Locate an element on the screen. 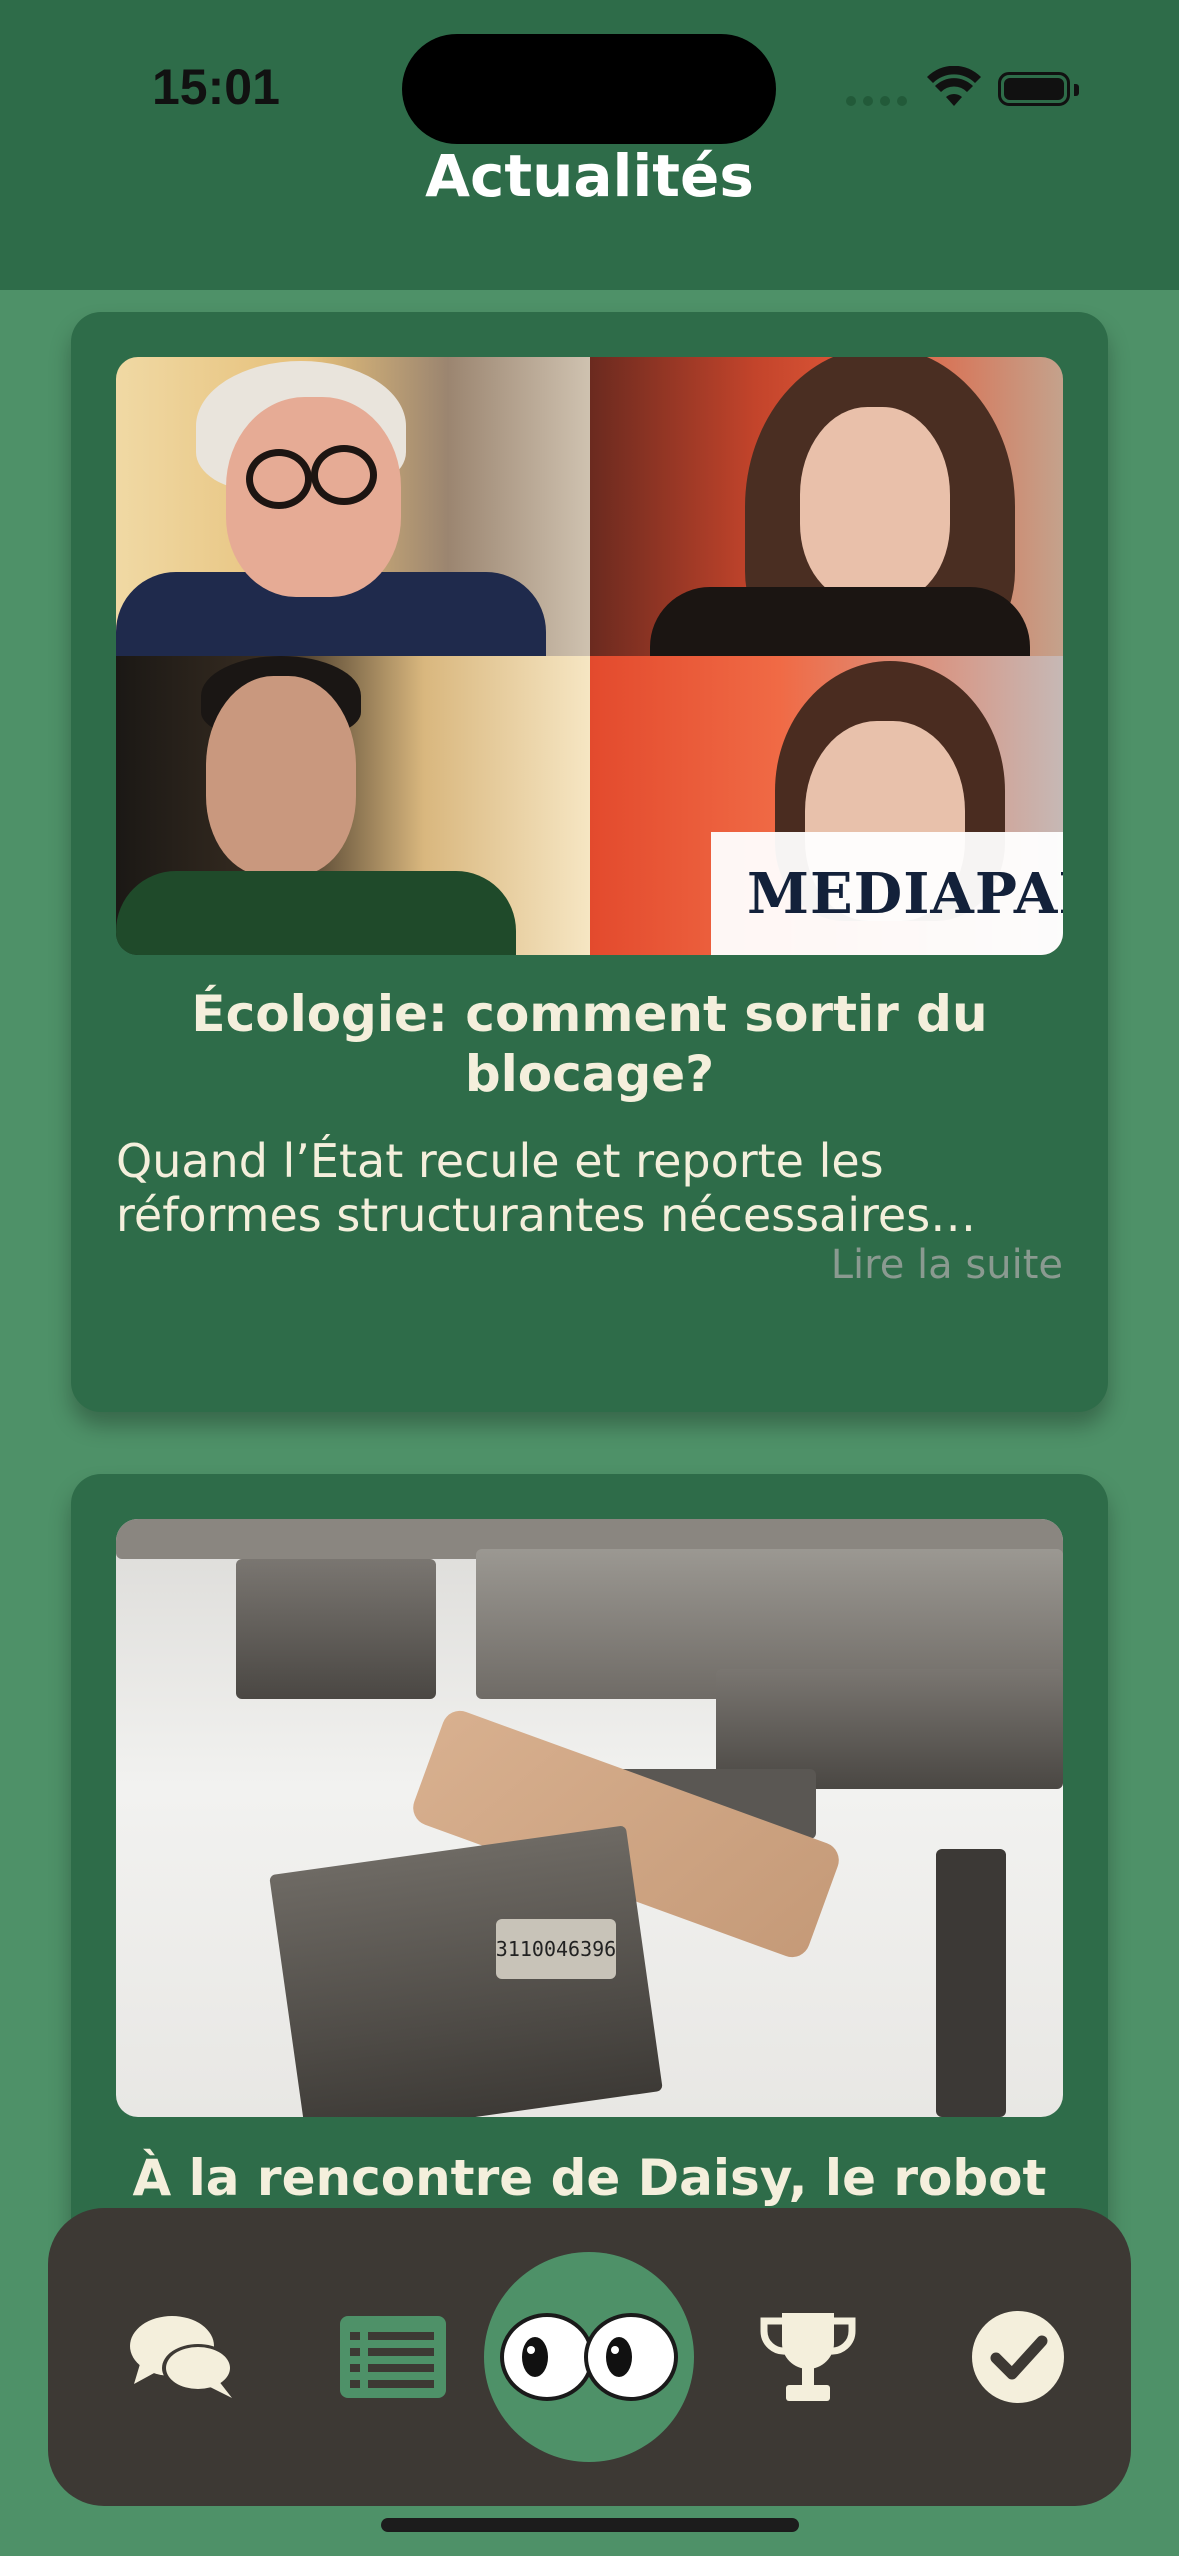  tab-home is located at coordinates (589, 2357).